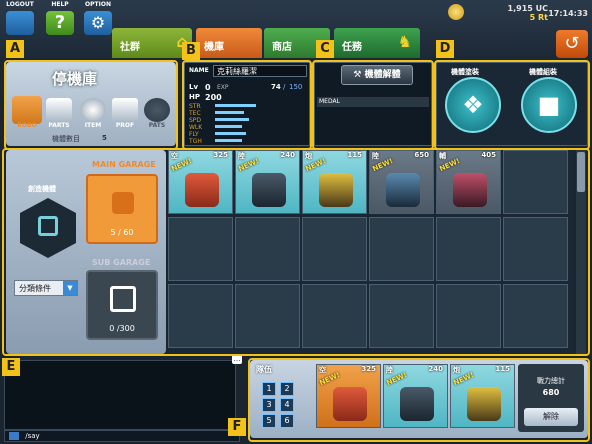 The image size is (592, 444). I want to click on chat-input: /say, so click(122, 436).